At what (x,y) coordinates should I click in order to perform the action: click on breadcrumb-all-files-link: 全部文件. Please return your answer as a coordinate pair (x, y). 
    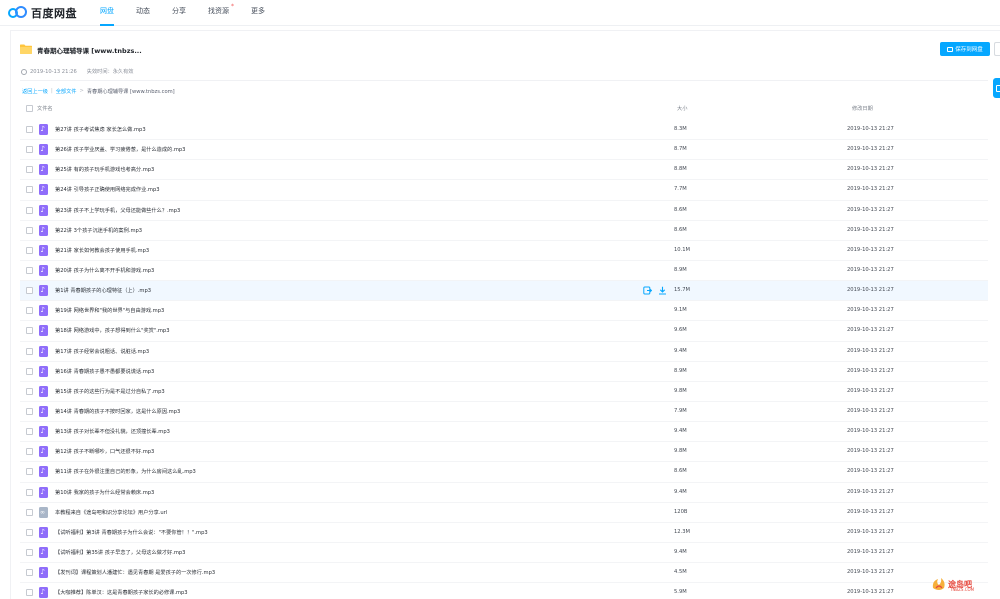
    Looking at the image, I should click on (66, 91).